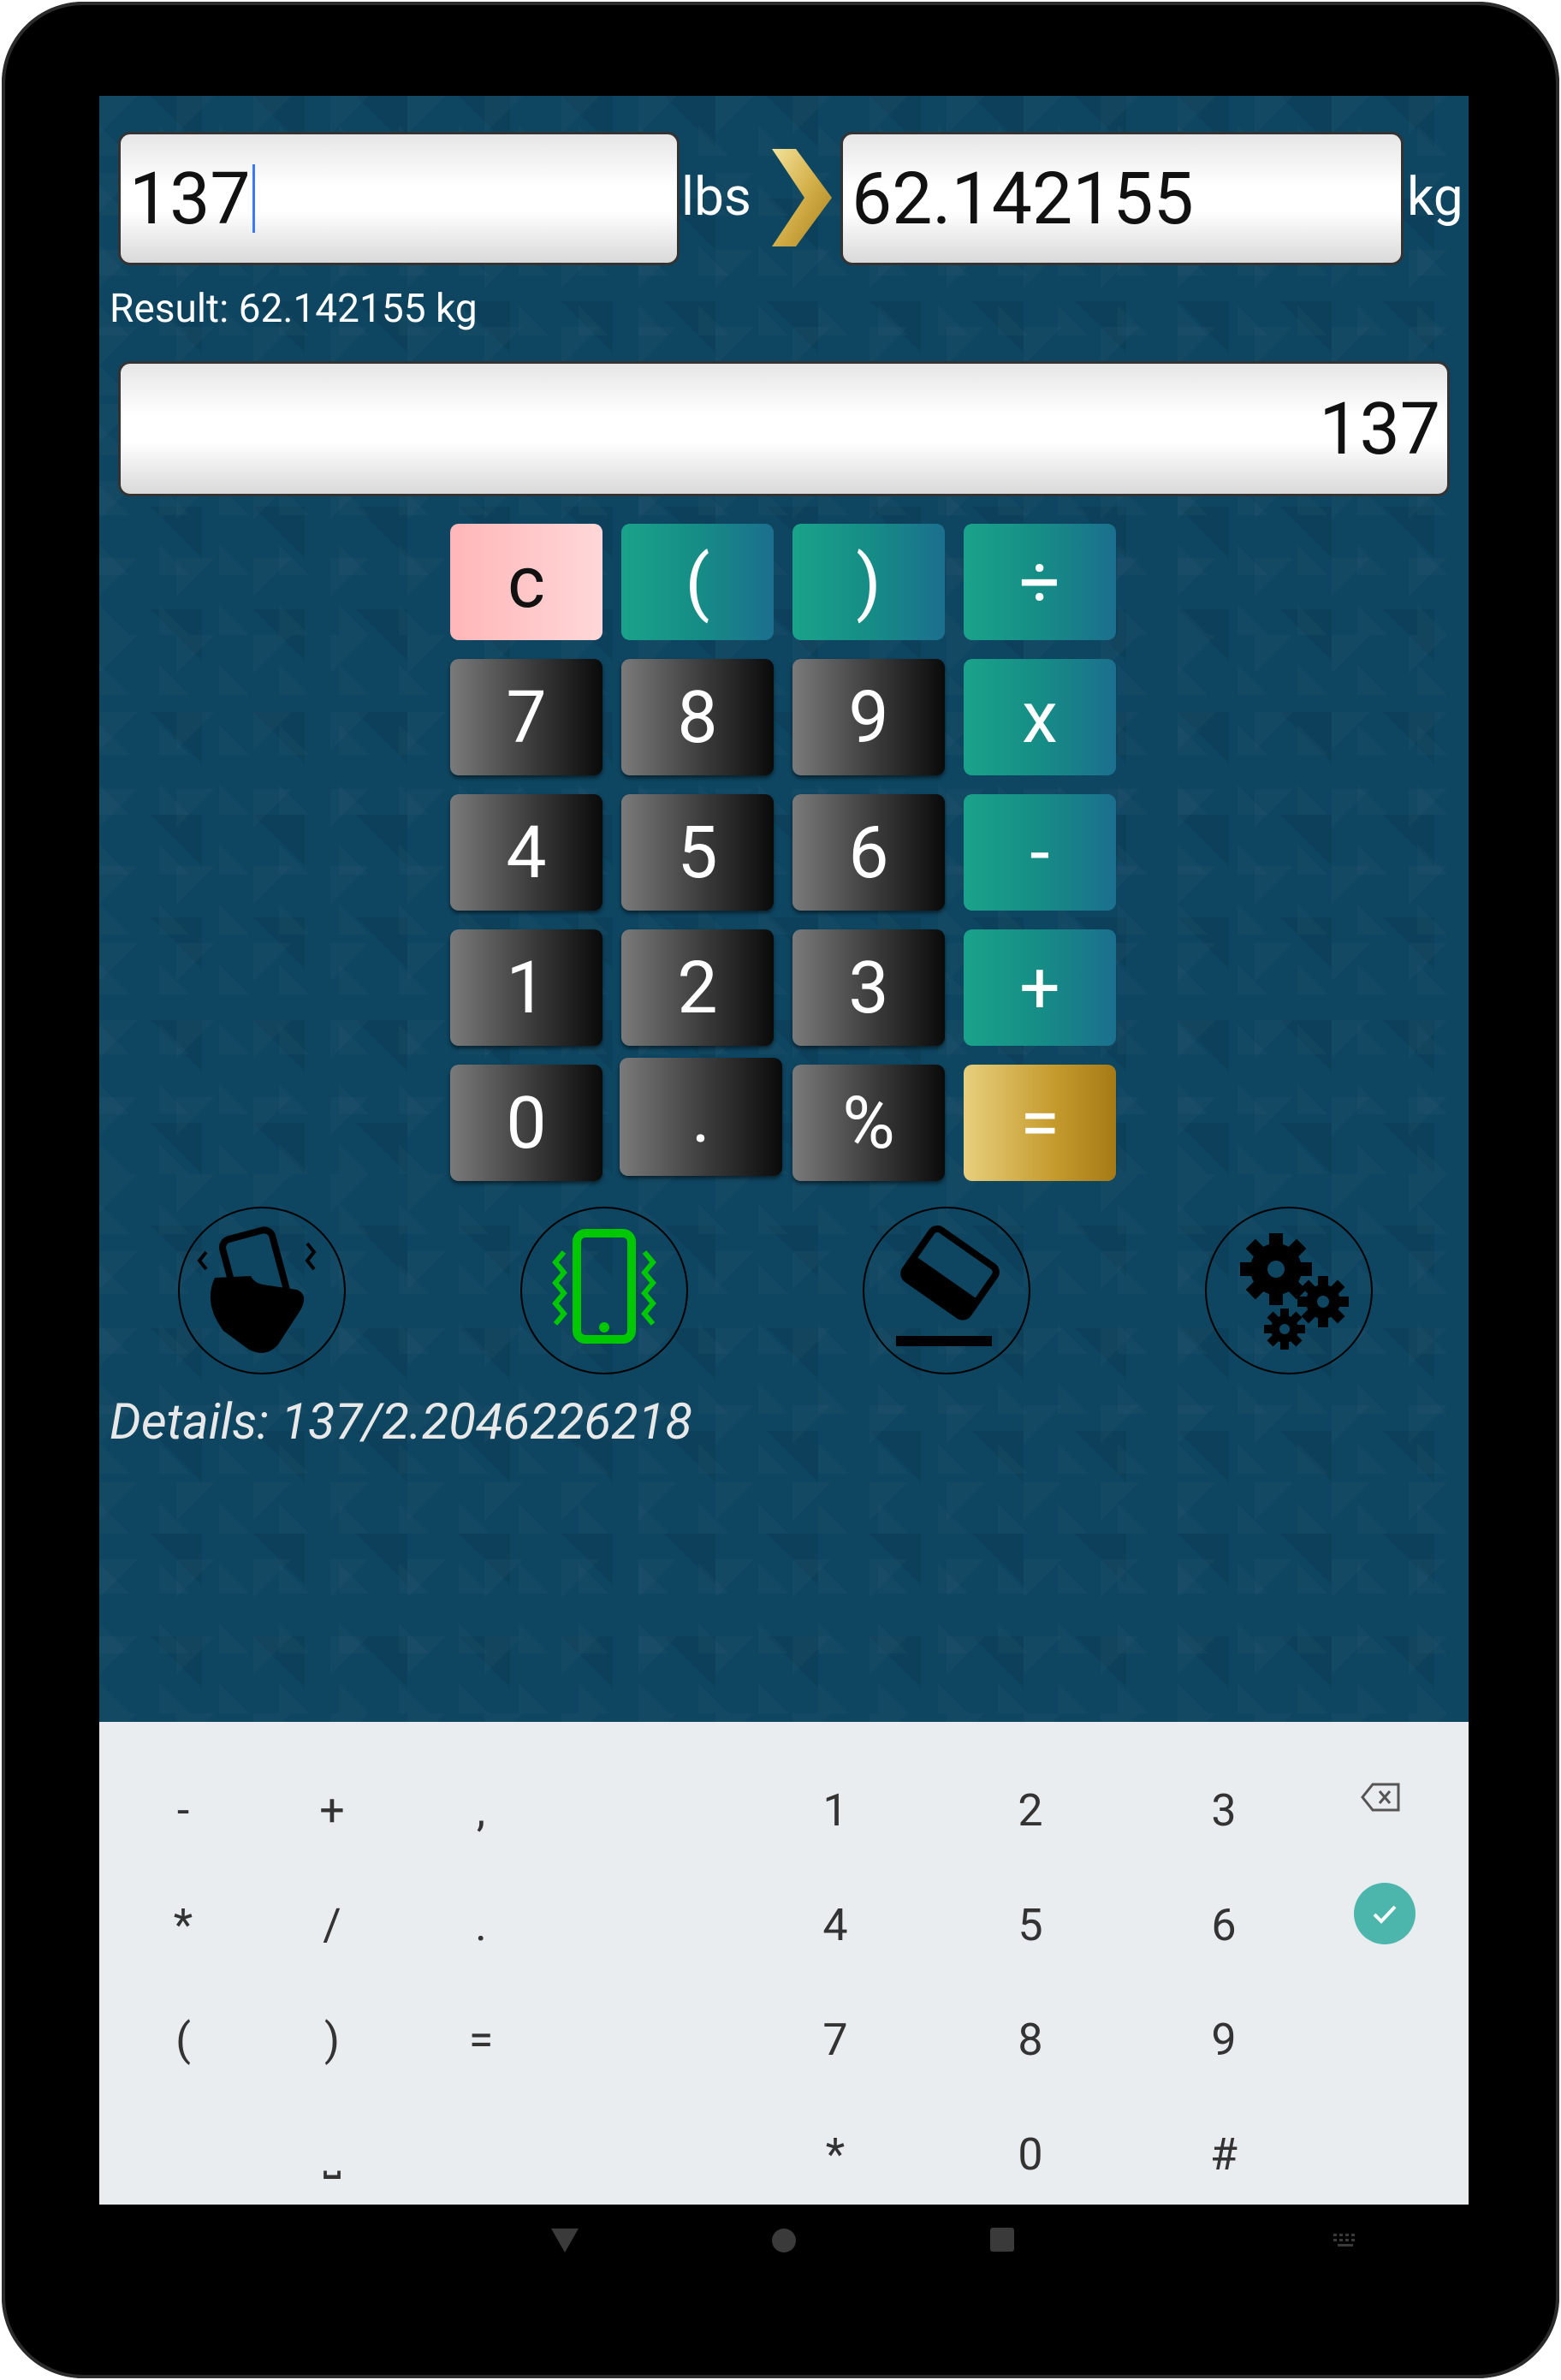 The width and height of the screenshot is (1561, 2380). Describe the element at coordinates (332, 1925) in the screenshot. I see `kbd-slash: /` at that location.